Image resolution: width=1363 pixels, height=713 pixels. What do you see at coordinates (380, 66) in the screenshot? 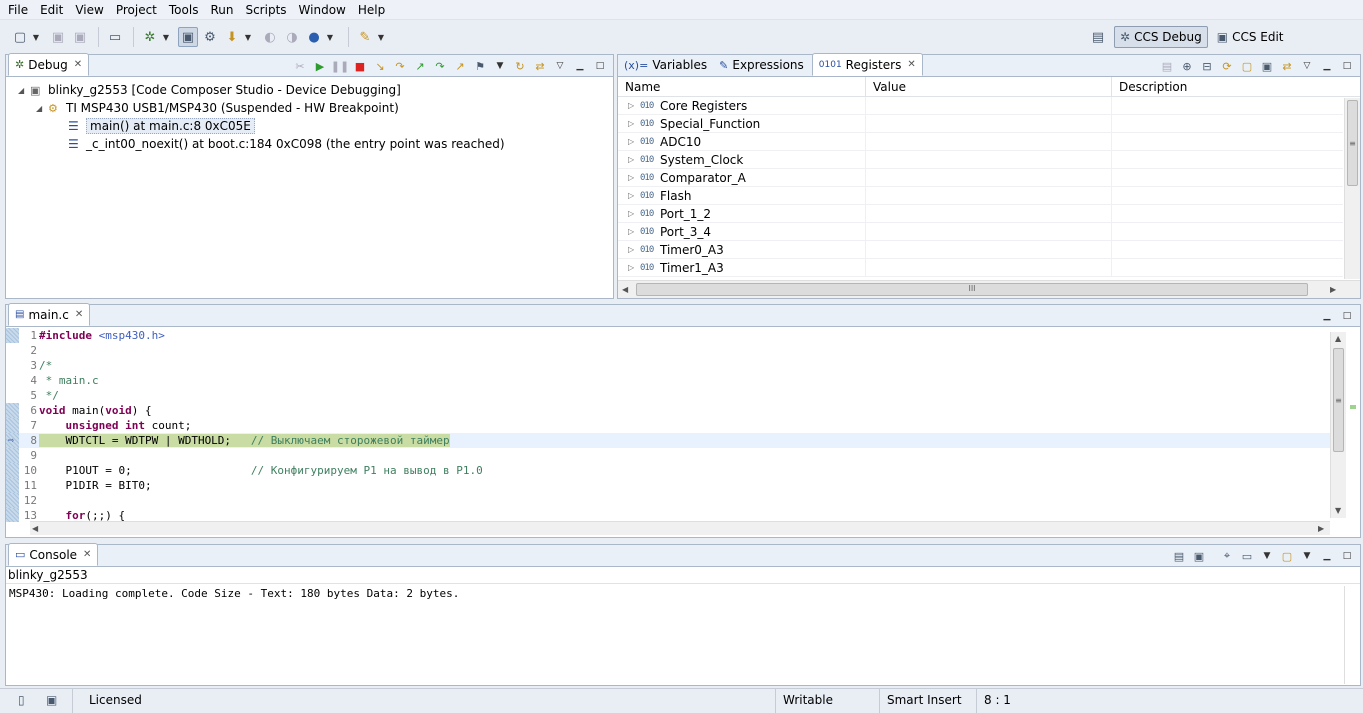
I see `step-into-icon: ↘` at bounding box center [380, 66].